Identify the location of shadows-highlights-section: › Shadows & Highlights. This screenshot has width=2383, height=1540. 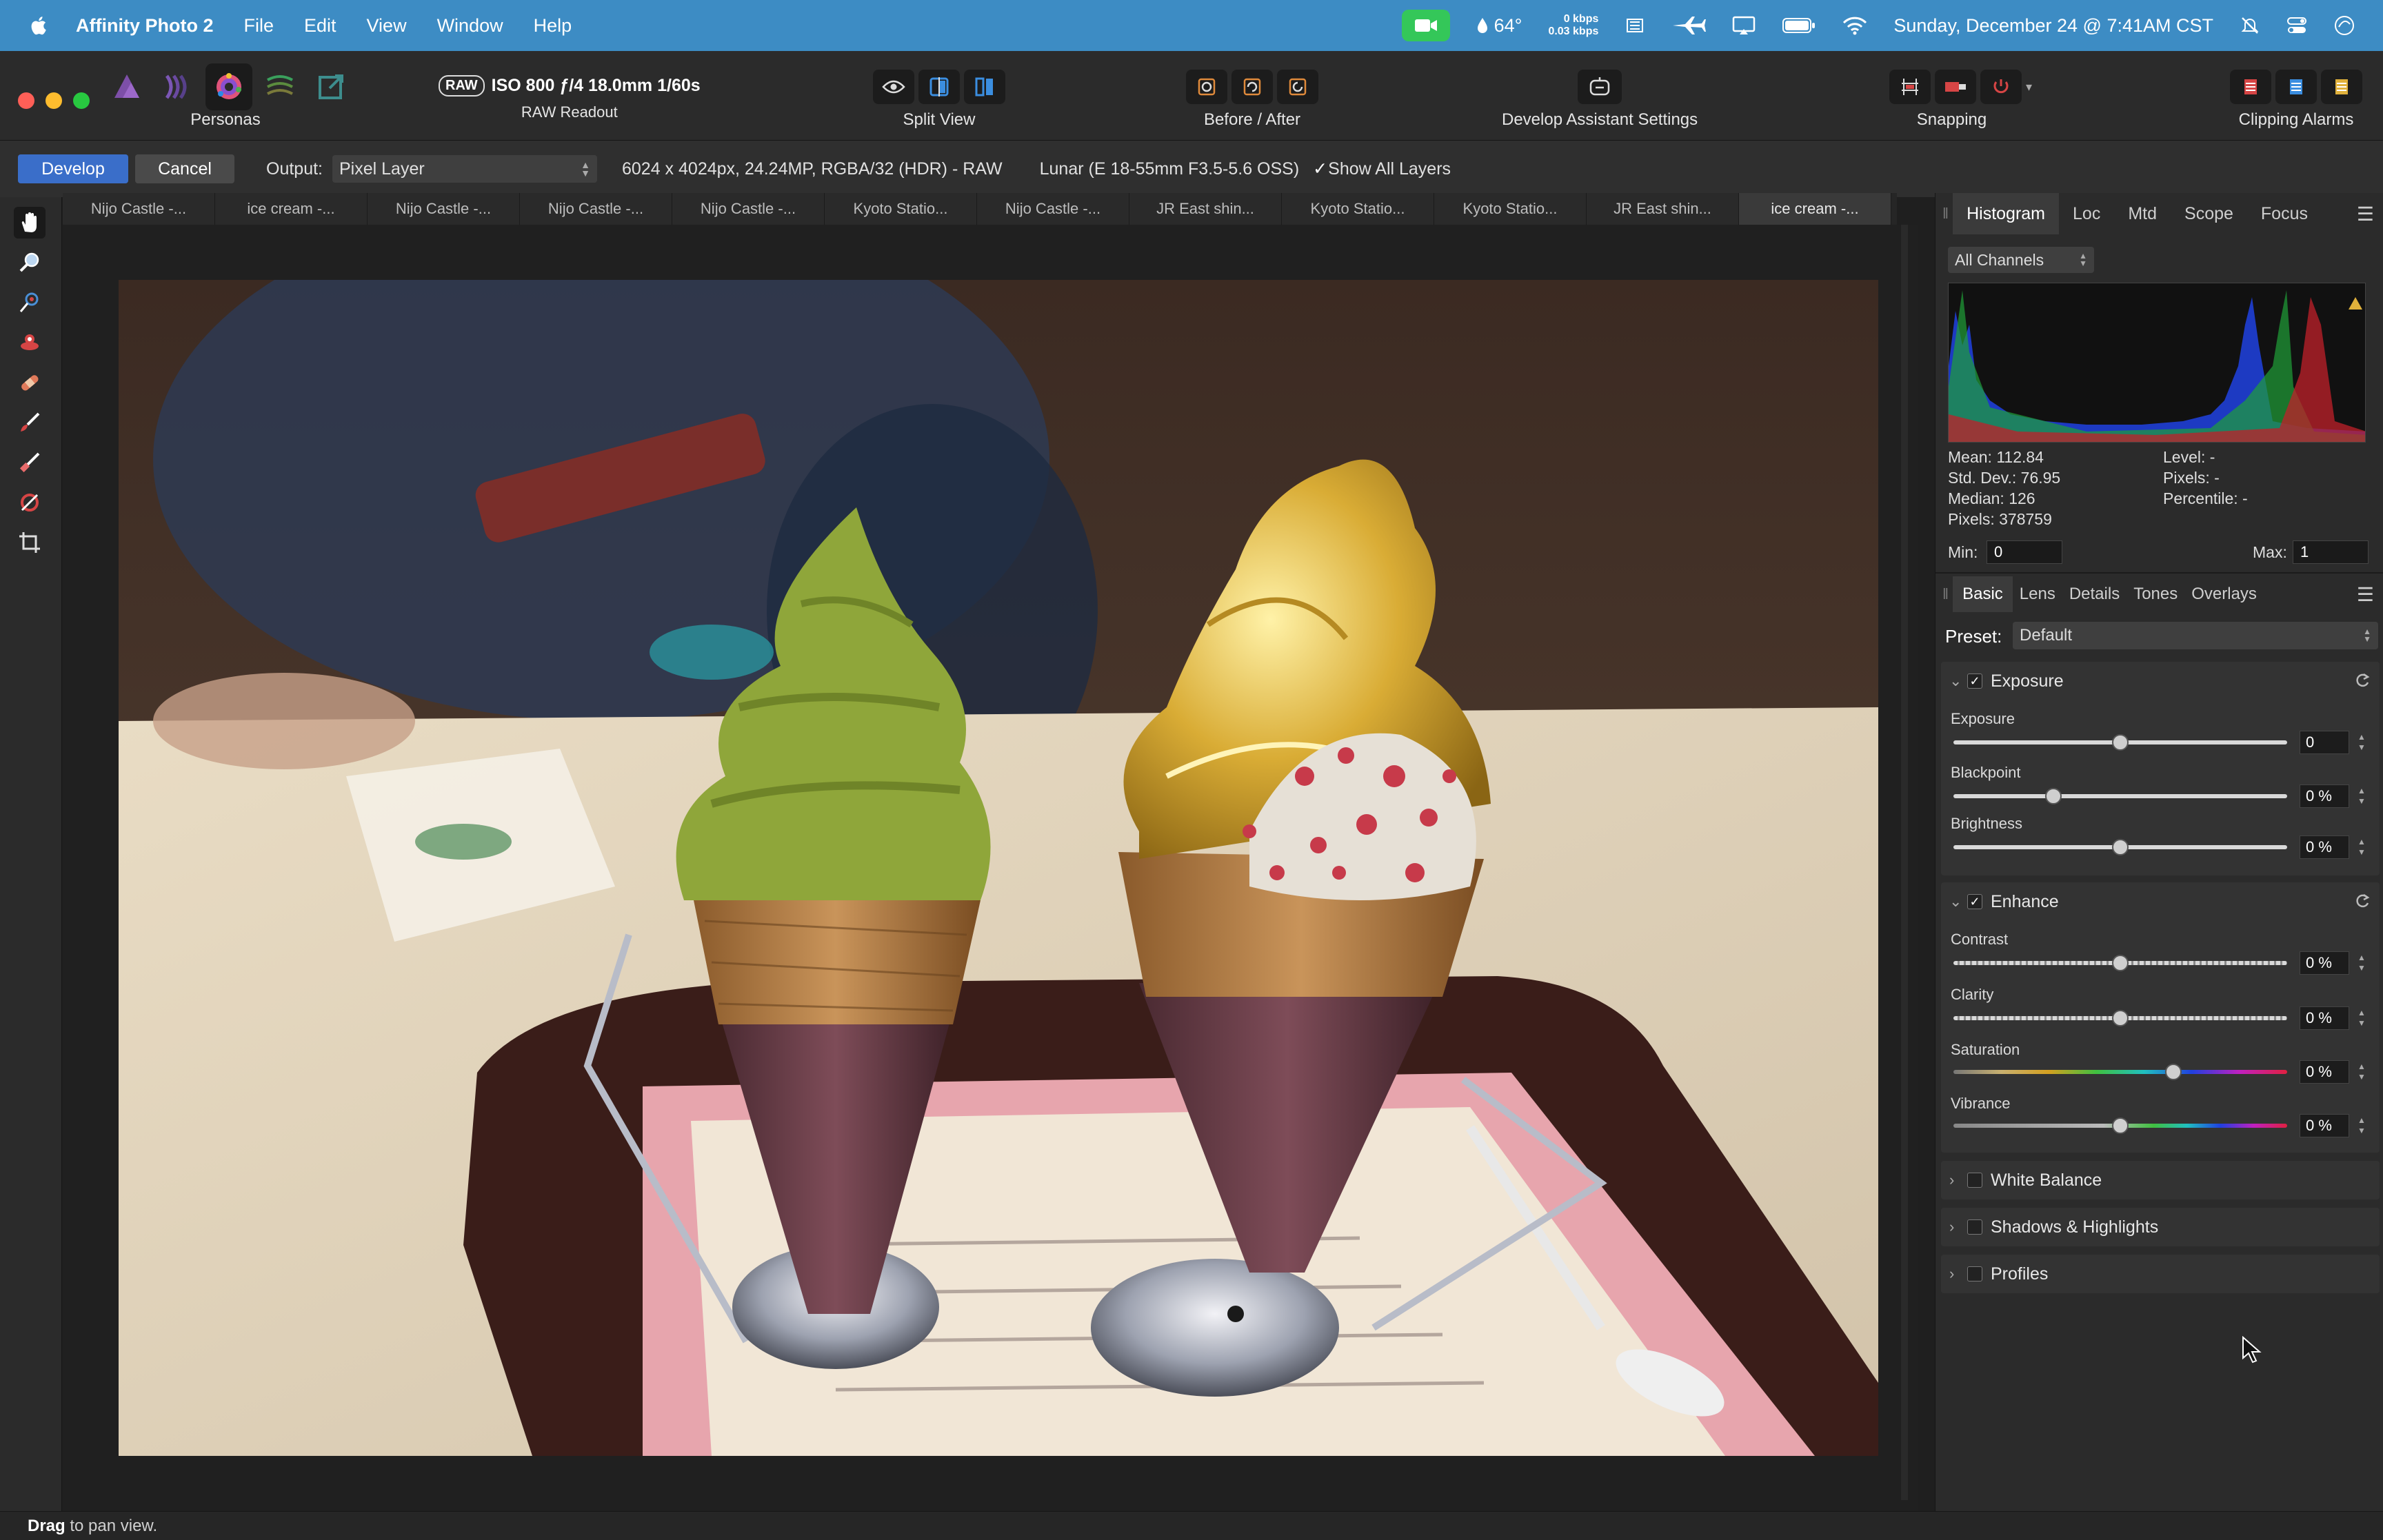
(2160, 1227).